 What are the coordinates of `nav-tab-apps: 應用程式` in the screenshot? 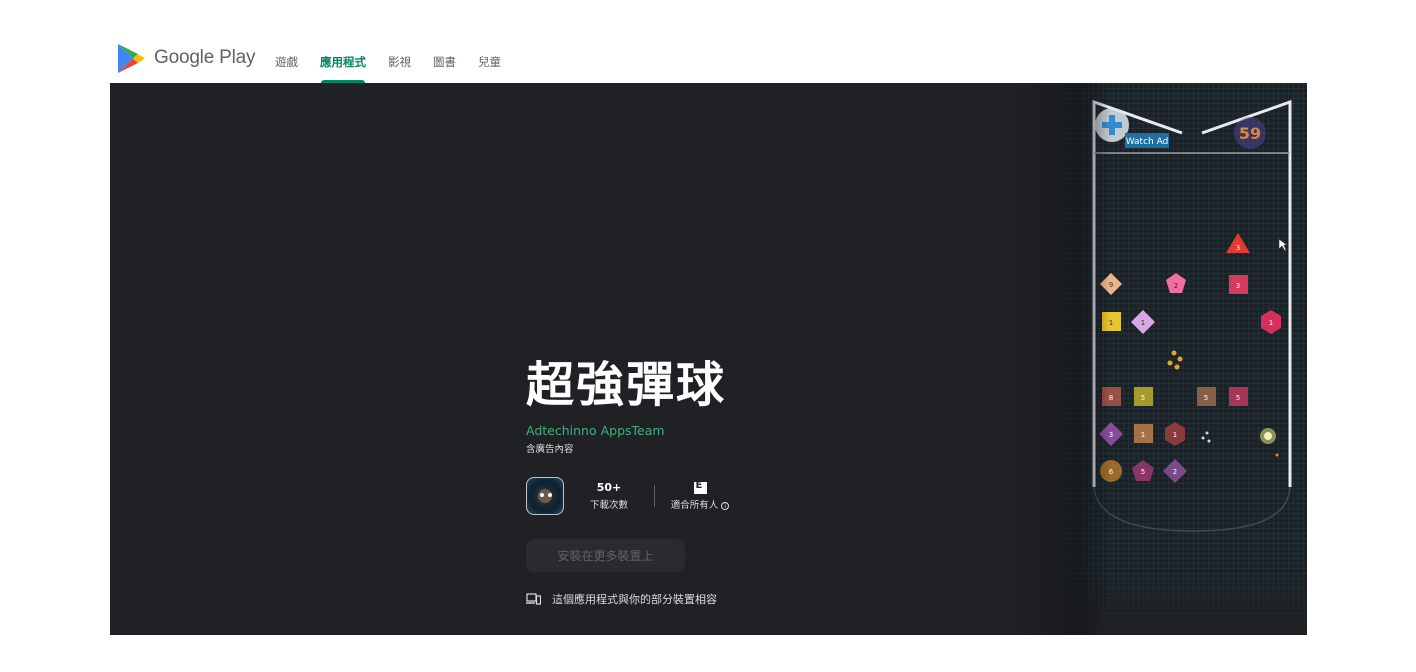 It's located at (343, 61).